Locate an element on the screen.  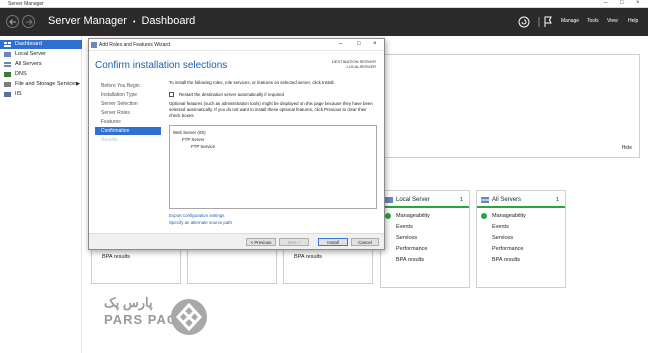
features-list: Web Server (IIS) FTP Server FTP Service is located at coordinates (273, 167).